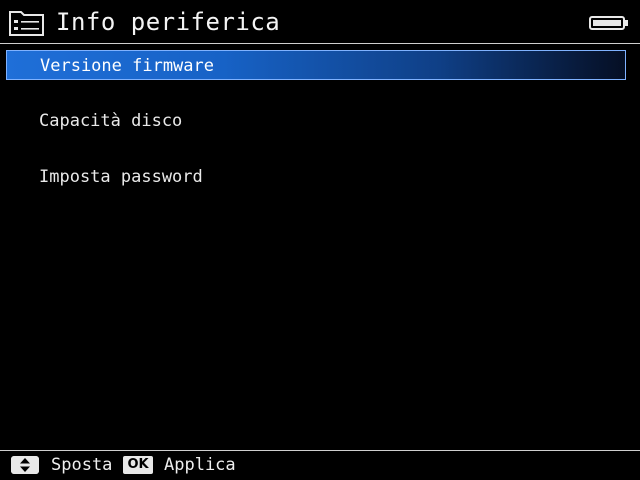 Image resolution: width=640 pixels, height=480 pixels. What do you see at coordinates (316, 121) in the screenshot?
I see `menu-item-disk-capacity: Capacità disco` at bounding box center [316, 121].